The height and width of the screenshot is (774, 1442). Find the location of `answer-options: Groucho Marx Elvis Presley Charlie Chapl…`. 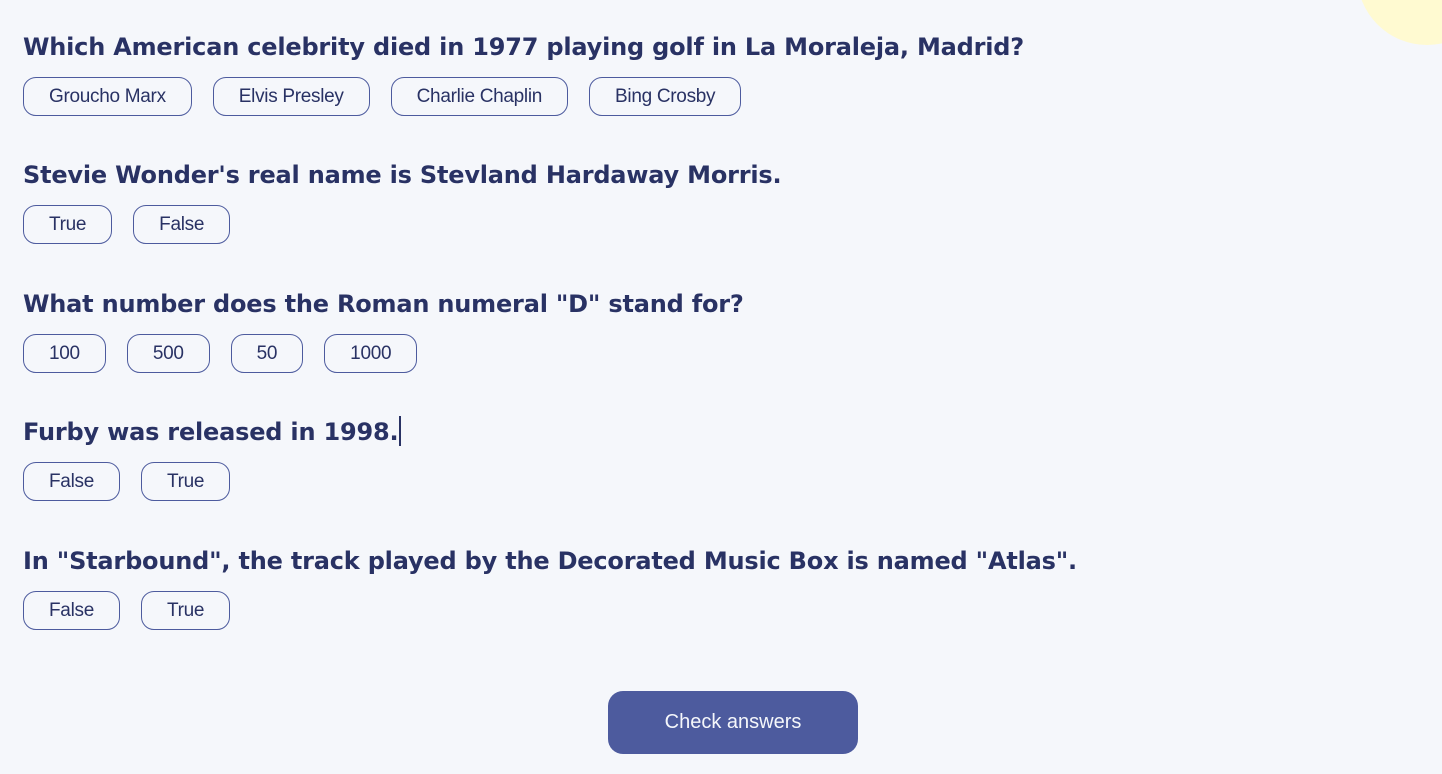

answer-options: Groucho Marx Elvis Presley Charlie Chapl… is located at coordinates (523, 96).